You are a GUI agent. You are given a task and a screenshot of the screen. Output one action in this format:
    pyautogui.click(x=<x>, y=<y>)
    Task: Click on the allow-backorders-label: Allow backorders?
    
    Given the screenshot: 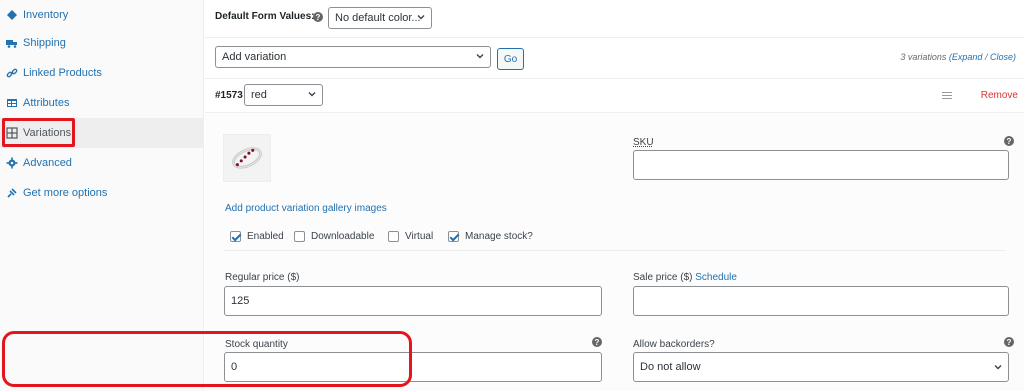 What is the action you would take?
    pyautogui.click(x=674, y=344)
    